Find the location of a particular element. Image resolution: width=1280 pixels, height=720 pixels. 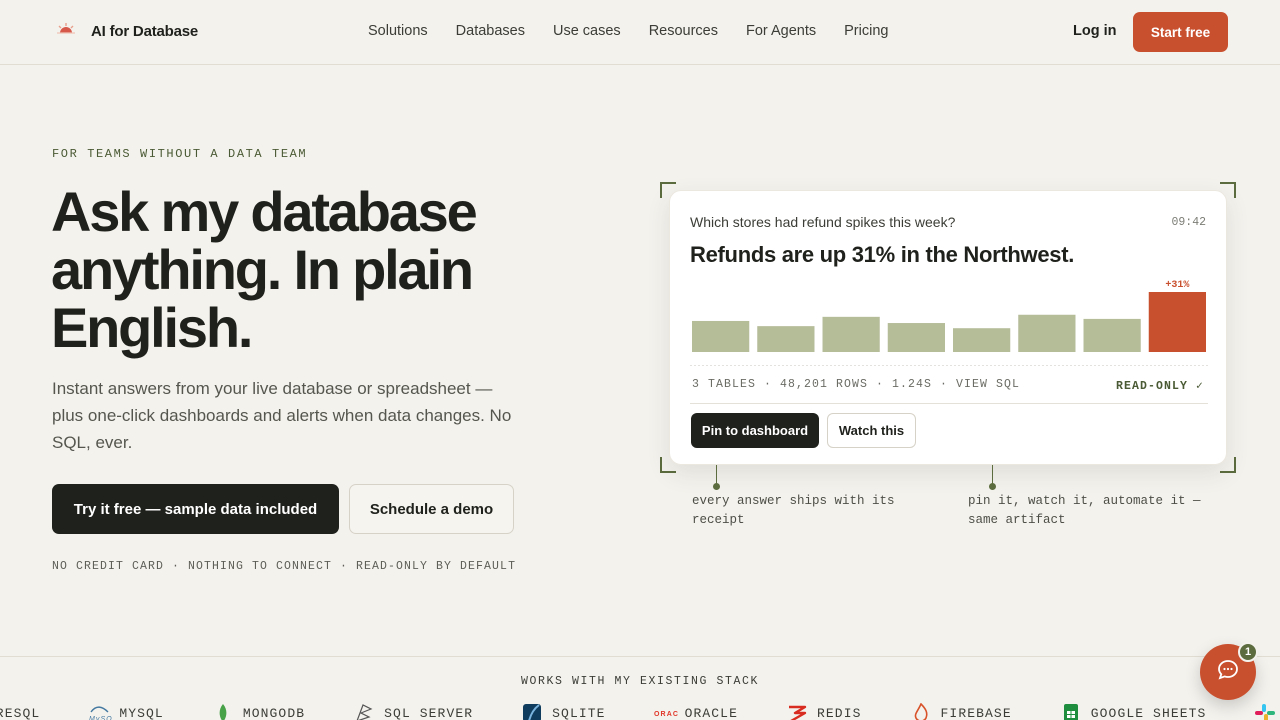

logo-google-sheets: GOOGLE SHEETS is located at coordinates (1133, 711).